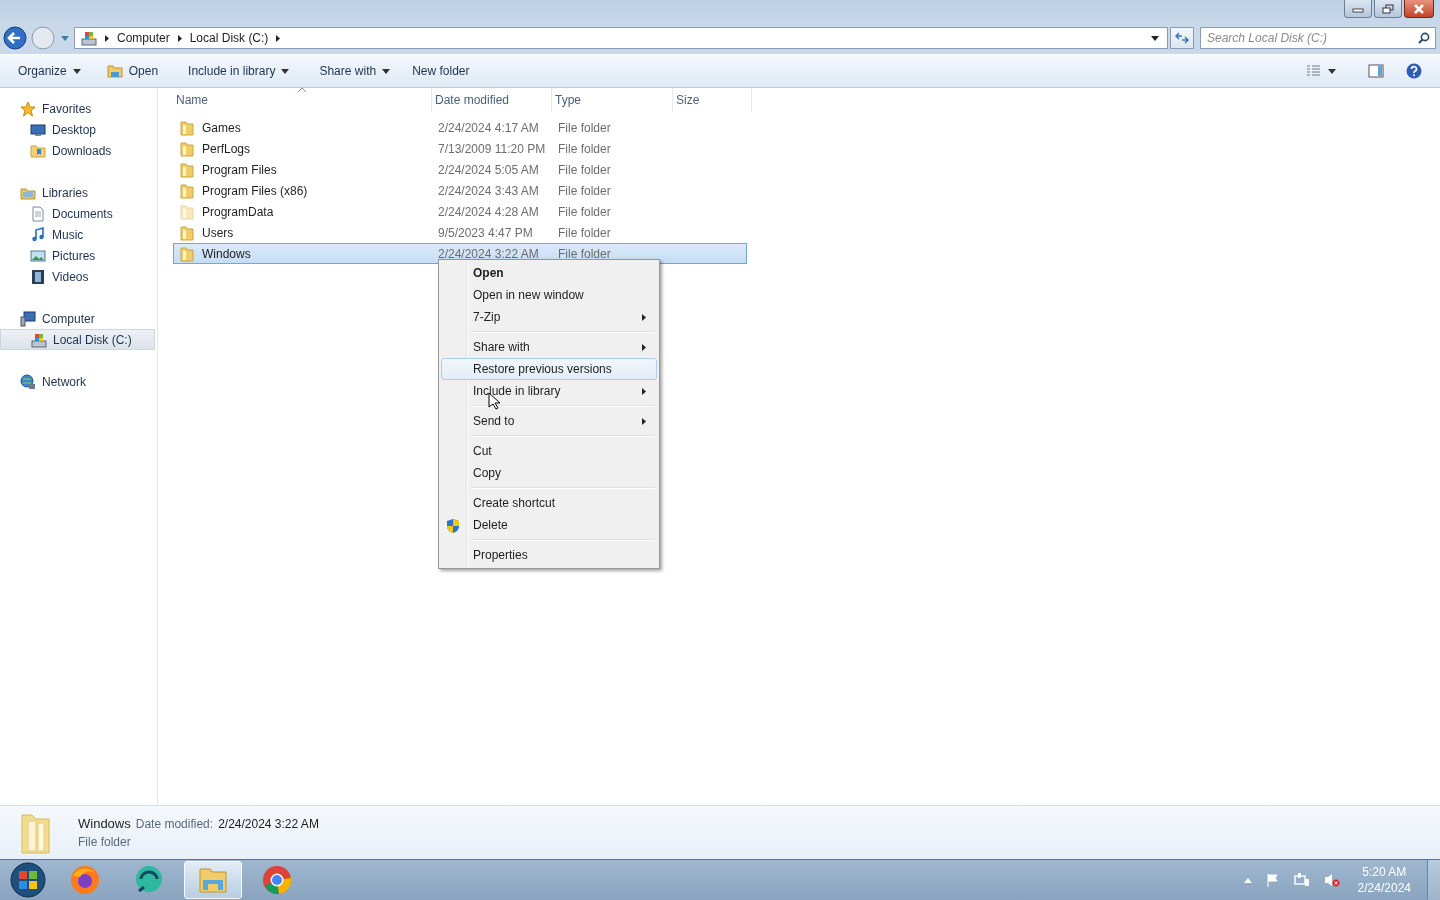 Image resolution: width=1440 pixels, height=900 pixels. Describe the element at coordinates (226, 253) in the screenshot. I see `file-name: Windows` at that location.